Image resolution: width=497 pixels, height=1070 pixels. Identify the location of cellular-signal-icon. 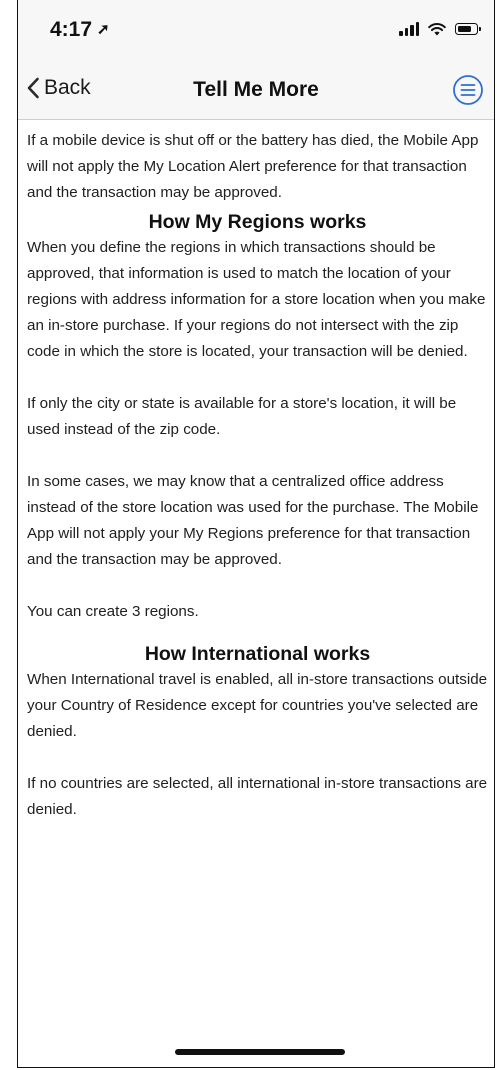
(409, 29).